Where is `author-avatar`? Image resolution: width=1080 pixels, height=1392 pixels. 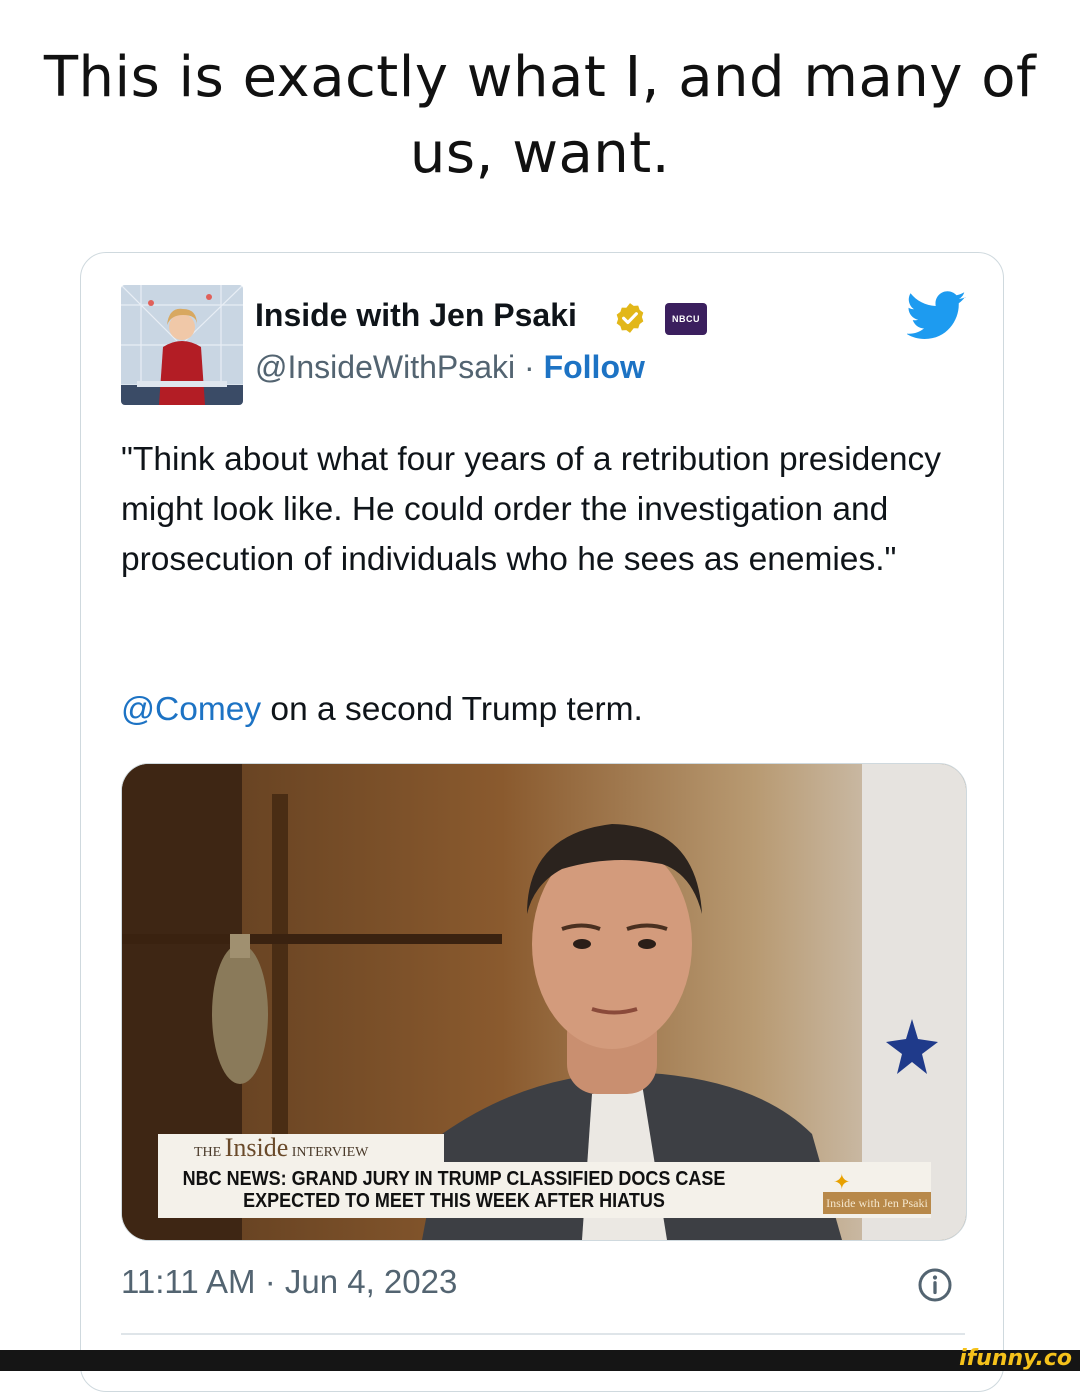
author-avatar is located at coordinates (182, 345).